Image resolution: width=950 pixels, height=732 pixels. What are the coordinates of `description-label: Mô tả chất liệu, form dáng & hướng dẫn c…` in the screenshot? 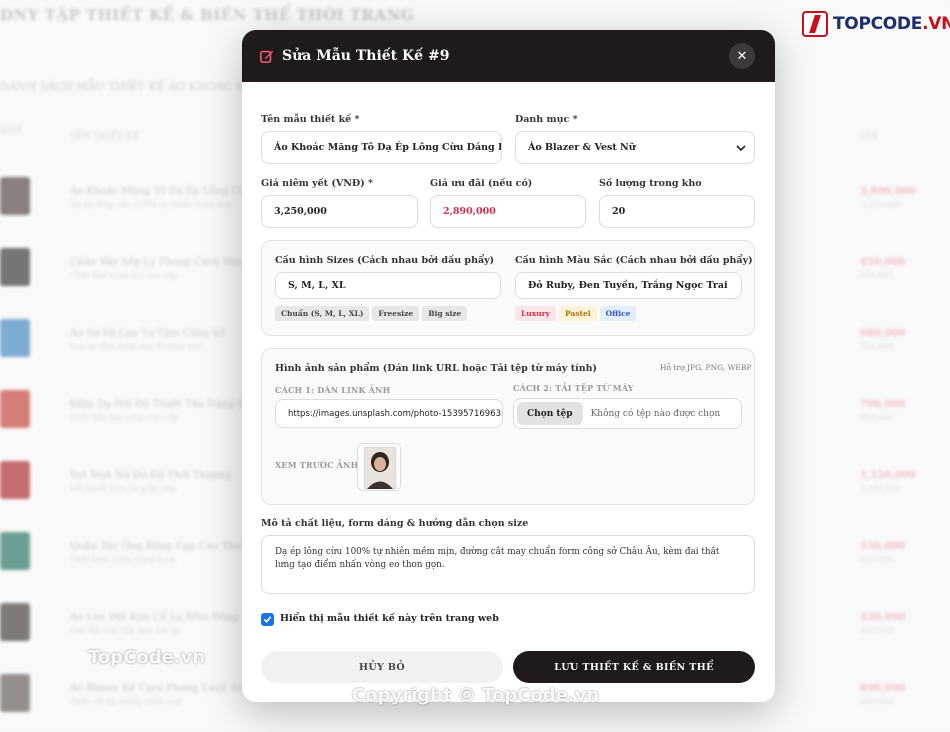 It's located at (395, 523).